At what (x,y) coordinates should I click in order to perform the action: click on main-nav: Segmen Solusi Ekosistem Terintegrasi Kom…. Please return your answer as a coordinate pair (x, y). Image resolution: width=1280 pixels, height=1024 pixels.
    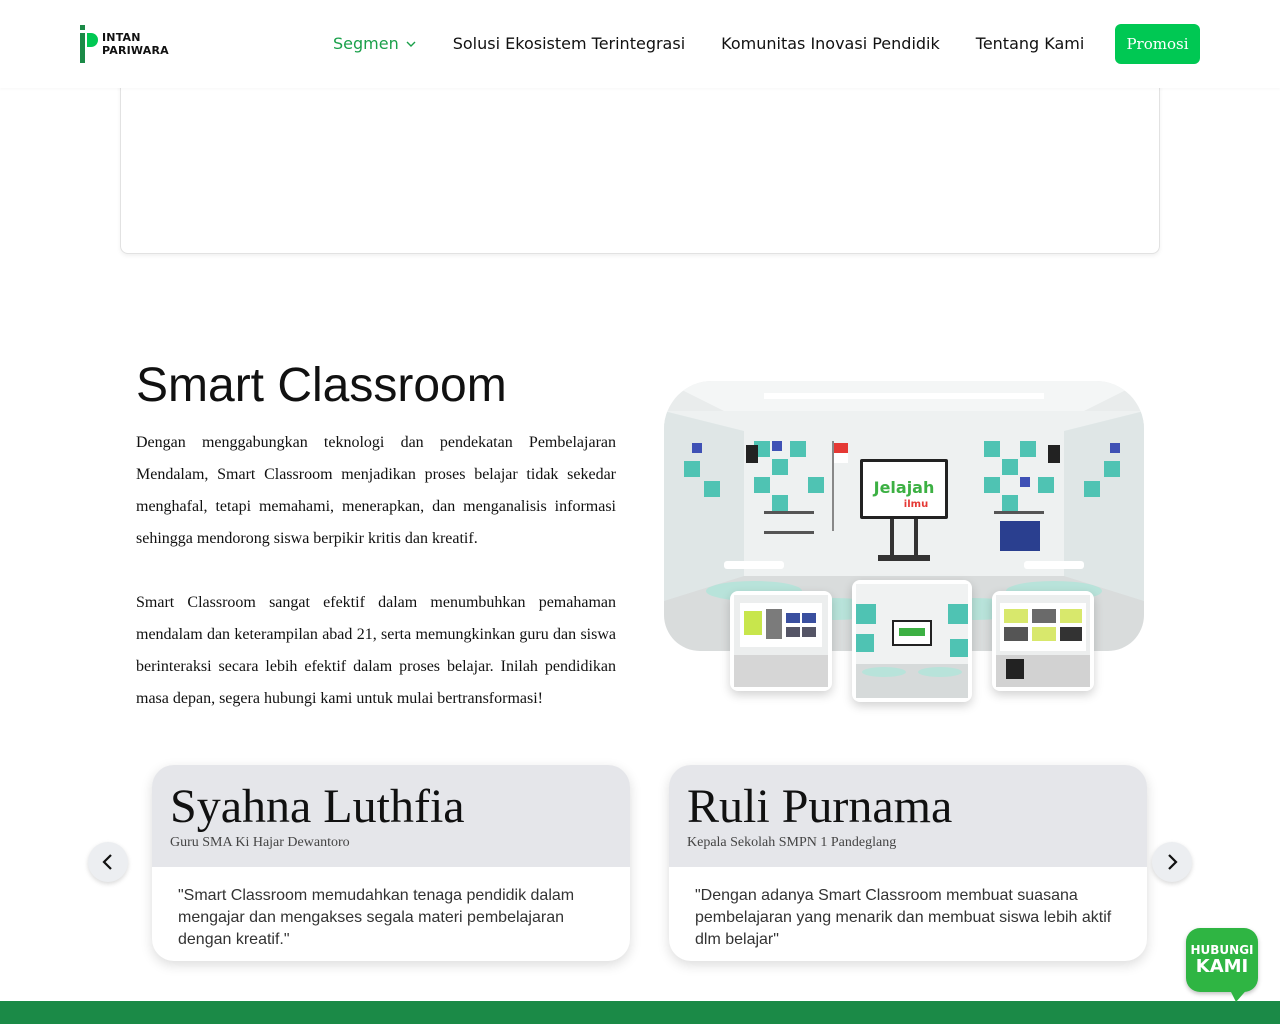
    Looking at the image, I should click on (726, 43).